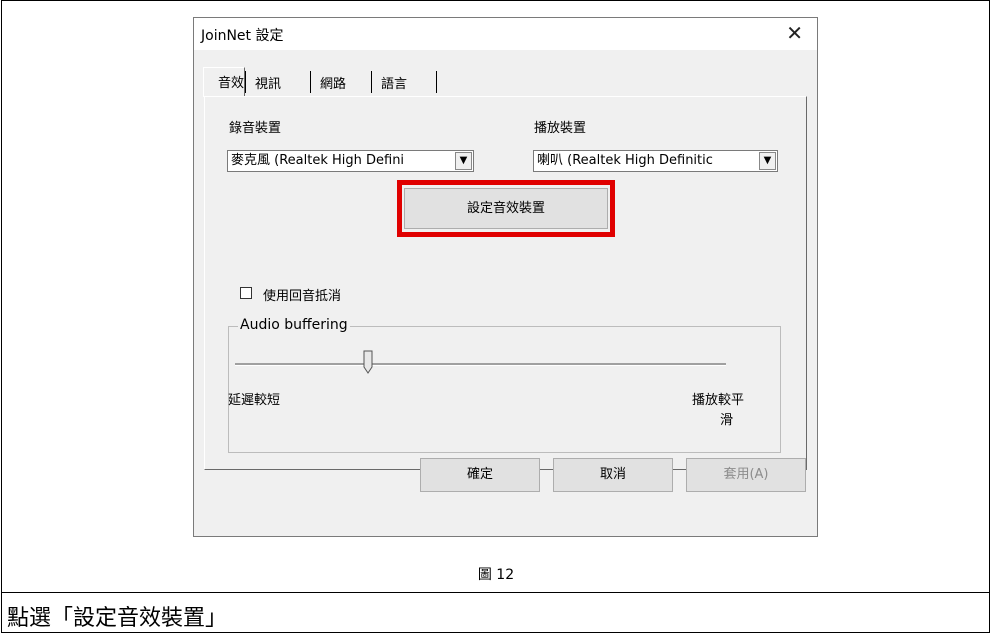 Image resolution: width=992 pixels, height=635 pixels. I want to click on close-icon: ✕, so click(794, 33).